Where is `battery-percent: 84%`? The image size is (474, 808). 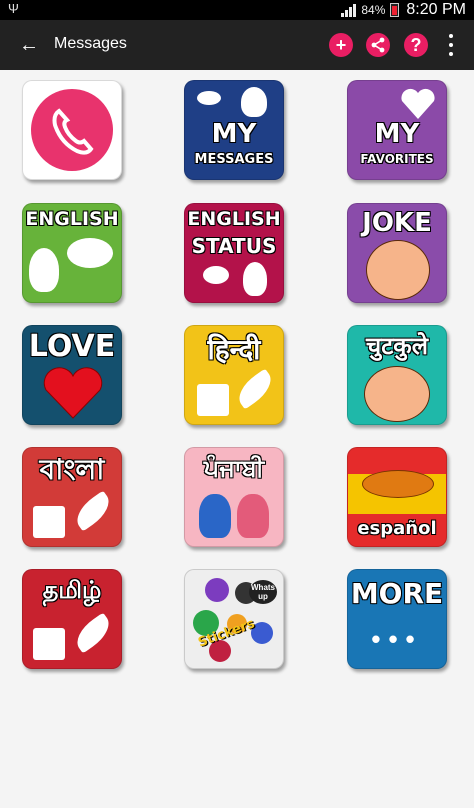 battery-percent: 84% is located at coordinates (373, 10).